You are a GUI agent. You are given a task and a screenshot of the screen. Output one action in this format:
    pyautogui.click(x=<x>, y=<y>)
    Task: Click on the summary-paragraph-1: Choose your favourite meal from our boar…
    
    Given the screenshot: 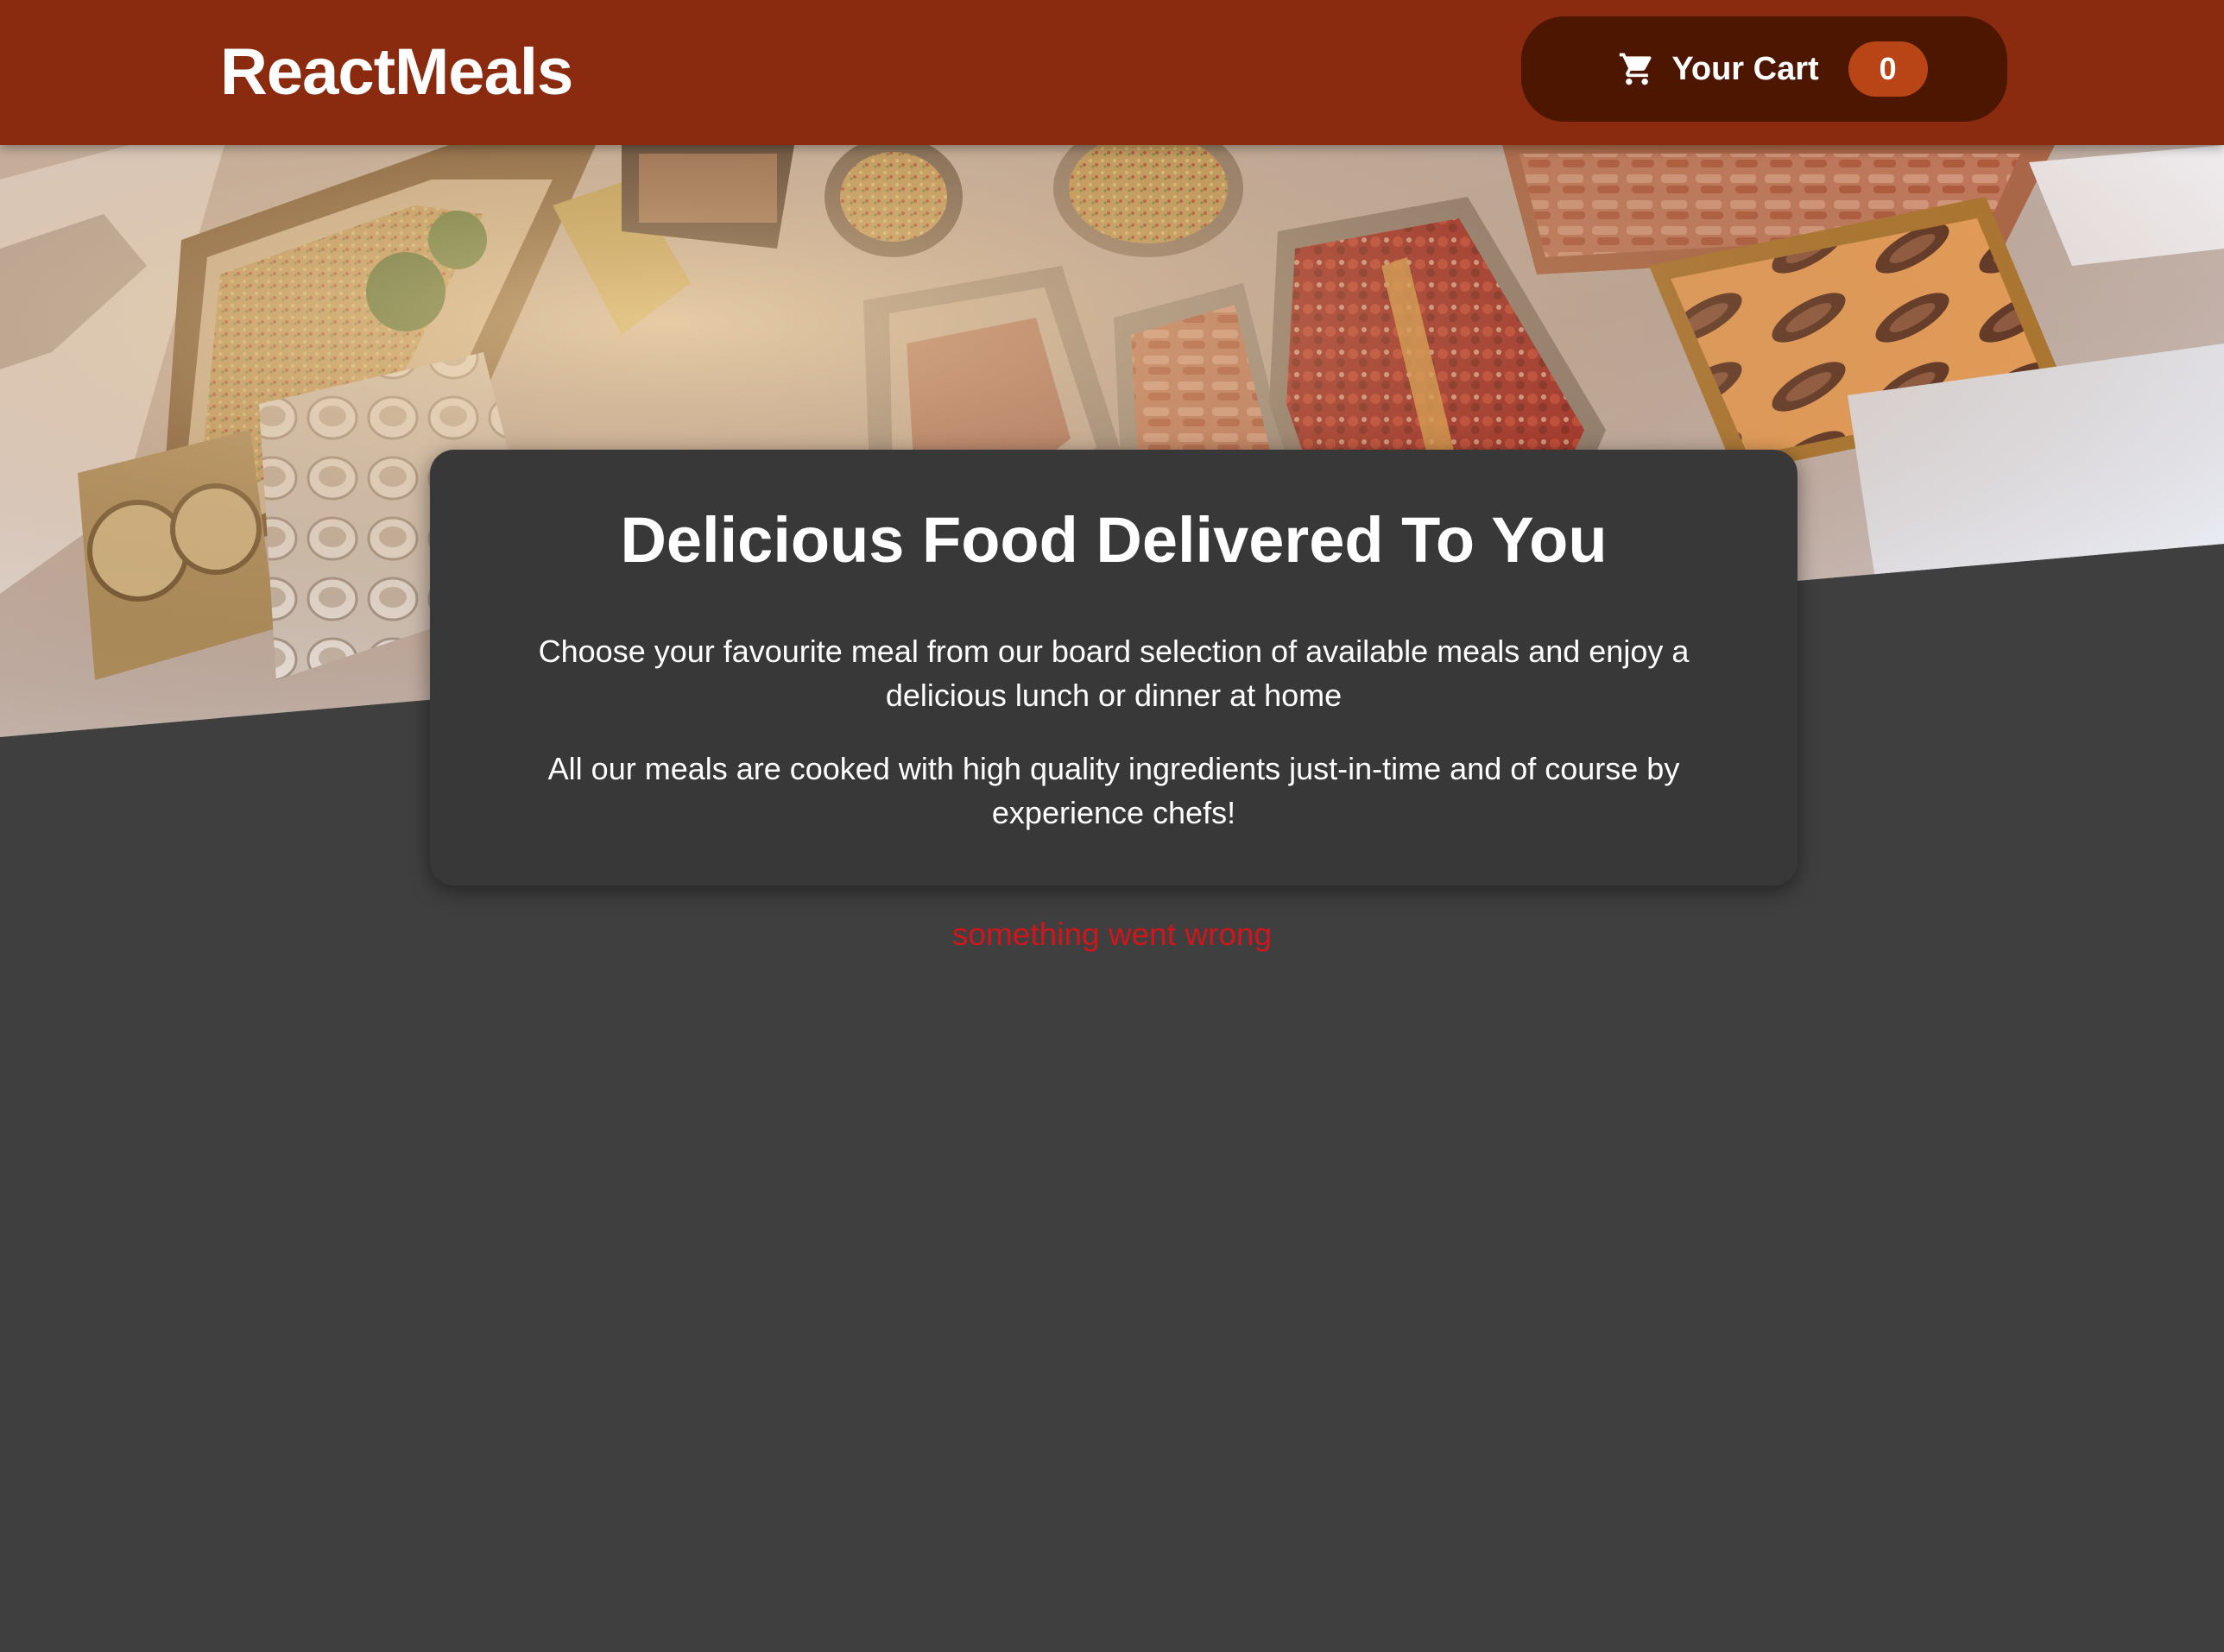 What is the action you would take?
    pyautogui.click(x=1114, y=673)
    